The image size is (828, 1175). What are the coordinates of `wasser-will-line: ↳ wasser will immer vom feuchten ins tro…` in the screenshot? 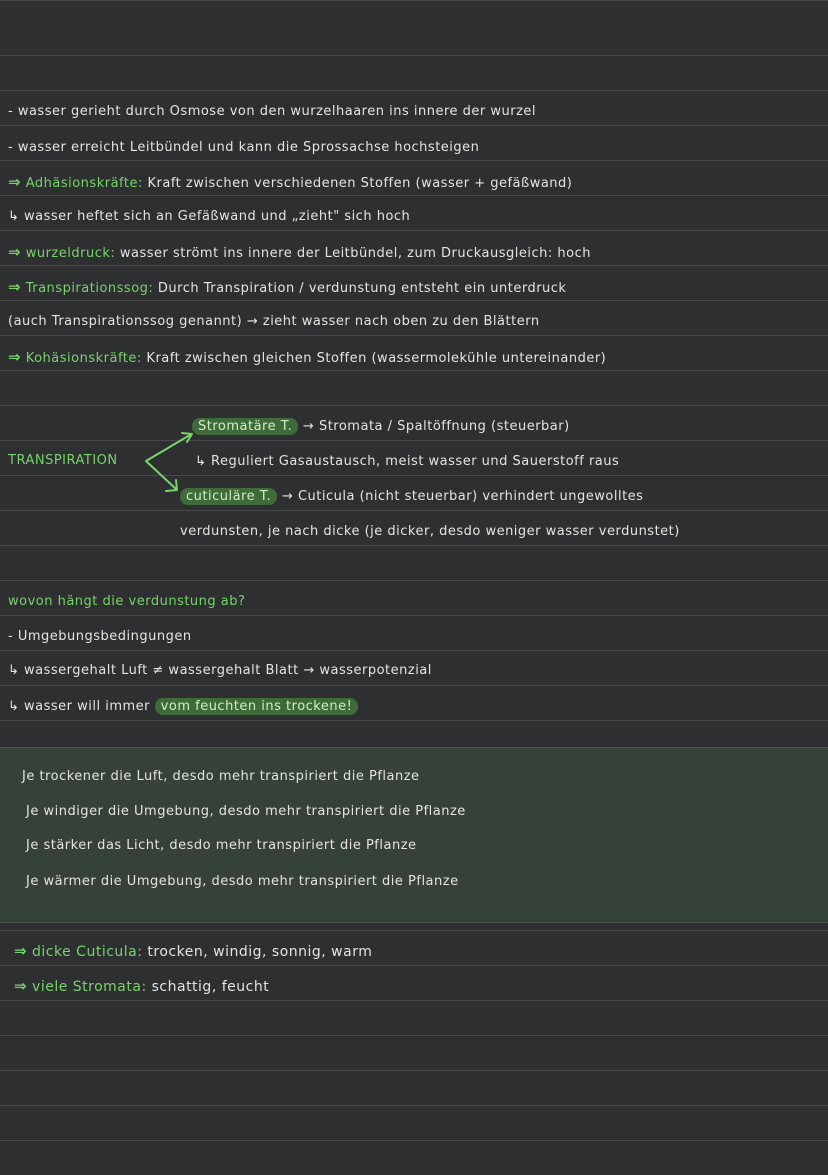 It's located at (183, 706).